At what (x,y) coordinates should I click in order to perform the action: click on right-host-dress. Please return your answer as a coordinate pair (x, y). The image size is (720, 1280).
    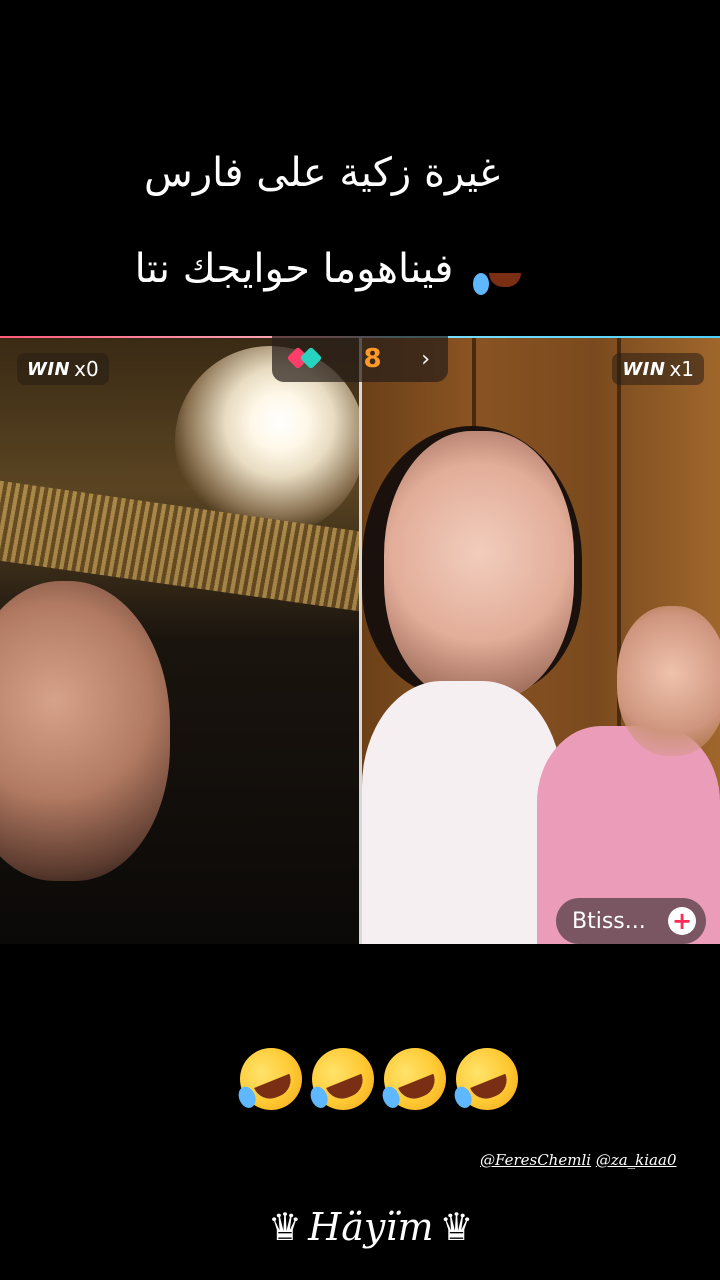
    Looking at the image, I should click on (462, 812).